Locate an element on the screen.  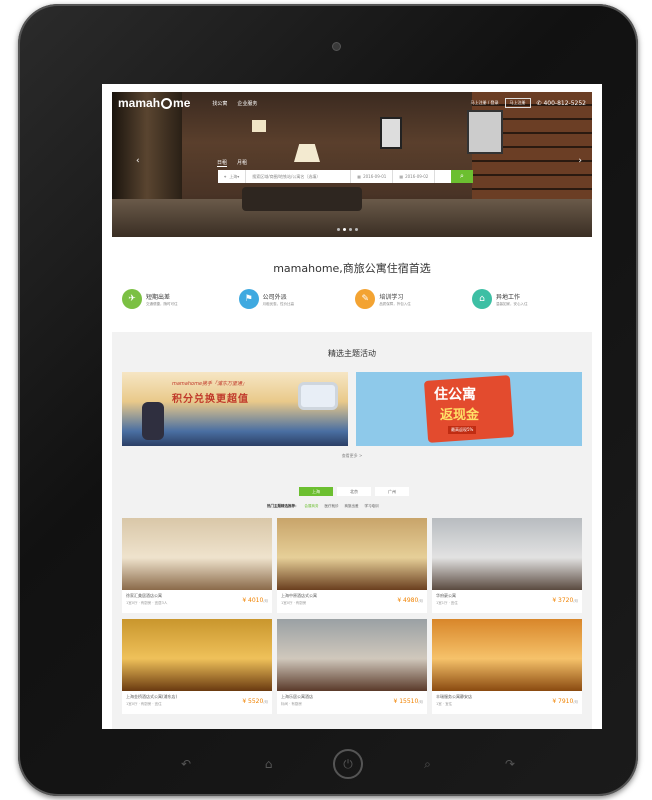
price-value: ¥ 4010 is located at coordinates (253, 600).